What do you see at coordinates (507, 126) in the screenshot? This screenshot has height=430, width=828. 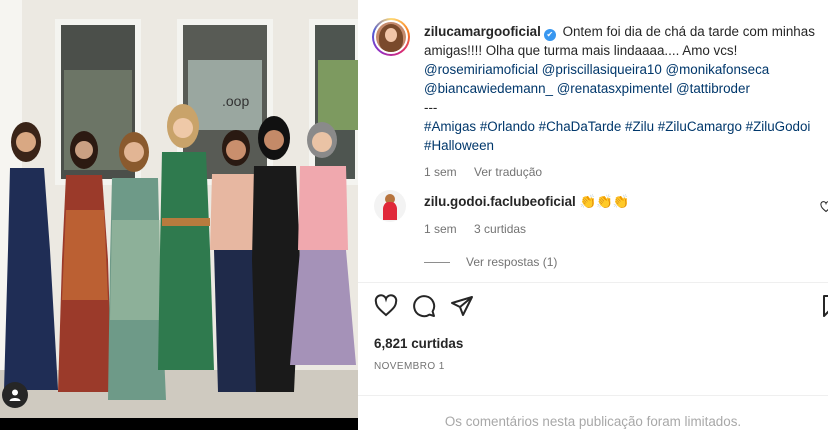 I see `hashtag-link: #Orlando` at bounding box center [507, 126].